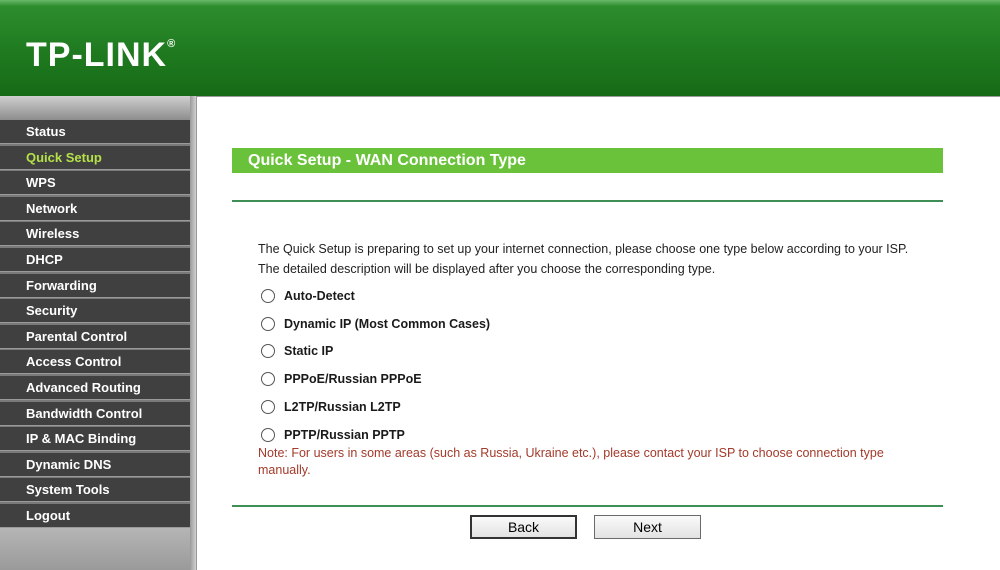  I want to click on next-button: Next, so click(647, 527).